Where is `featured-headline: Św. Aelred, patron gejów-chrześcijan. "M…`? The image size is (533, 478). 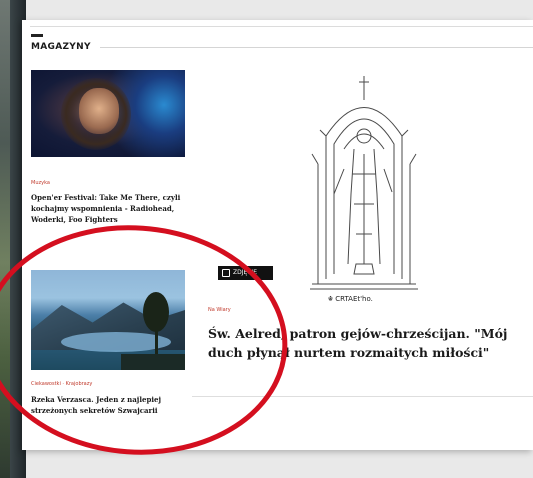 featured-headline: Św. Aelred, patron gejów-chrześcijan. "M… is located at coordinates (368, 343).